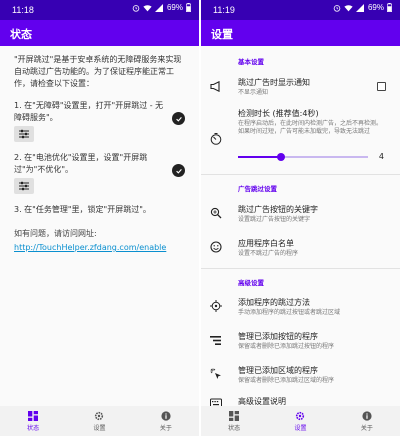 The height and width of the screenshot is (436, 400). I want to click on notify-checkbox, so click(381, 86).